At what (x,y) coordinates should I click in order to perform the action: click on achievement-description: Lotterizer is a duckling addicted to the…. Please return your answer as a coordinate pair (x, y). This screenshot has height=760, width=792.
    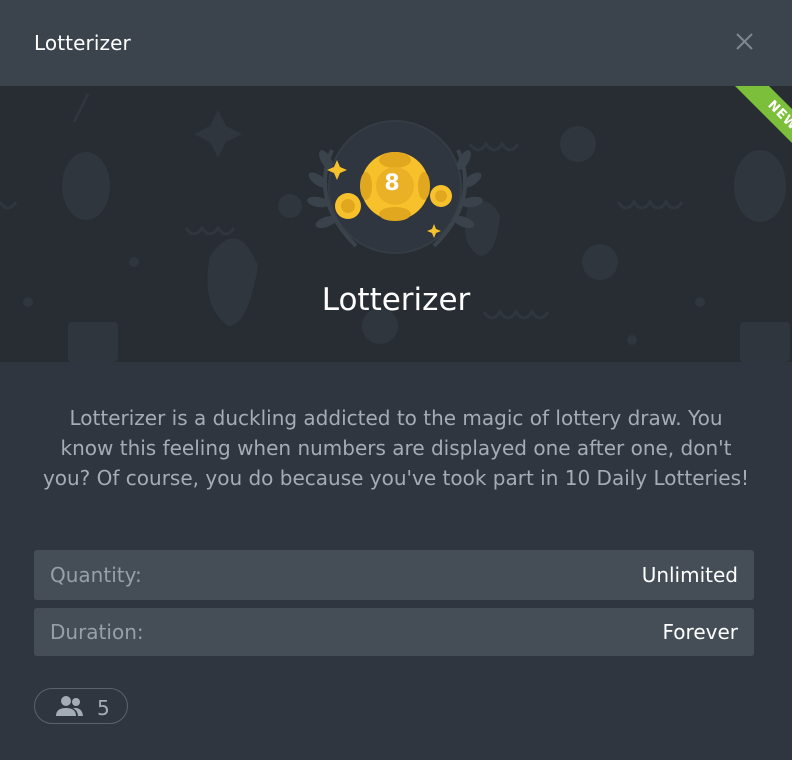
    Looking at the image, I should click on (396, 448).